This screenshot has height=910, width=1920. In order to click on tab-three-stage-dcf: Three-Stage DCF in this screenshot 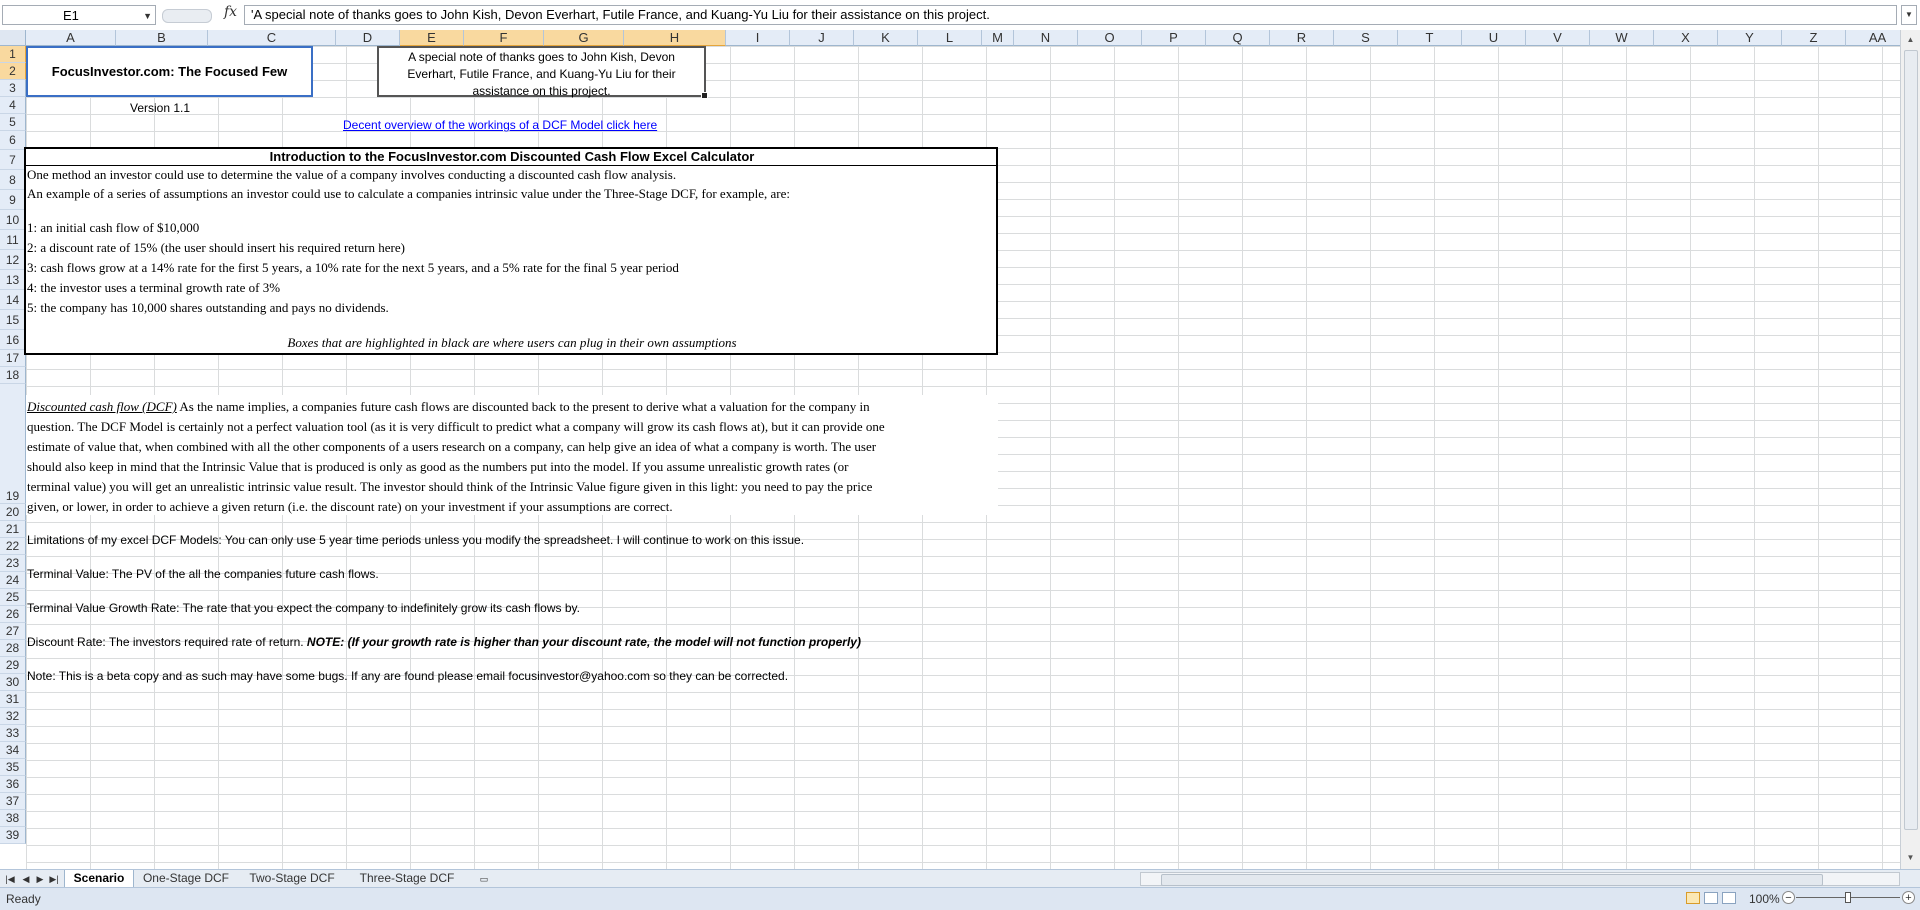, I will do `click(407, 878)`.